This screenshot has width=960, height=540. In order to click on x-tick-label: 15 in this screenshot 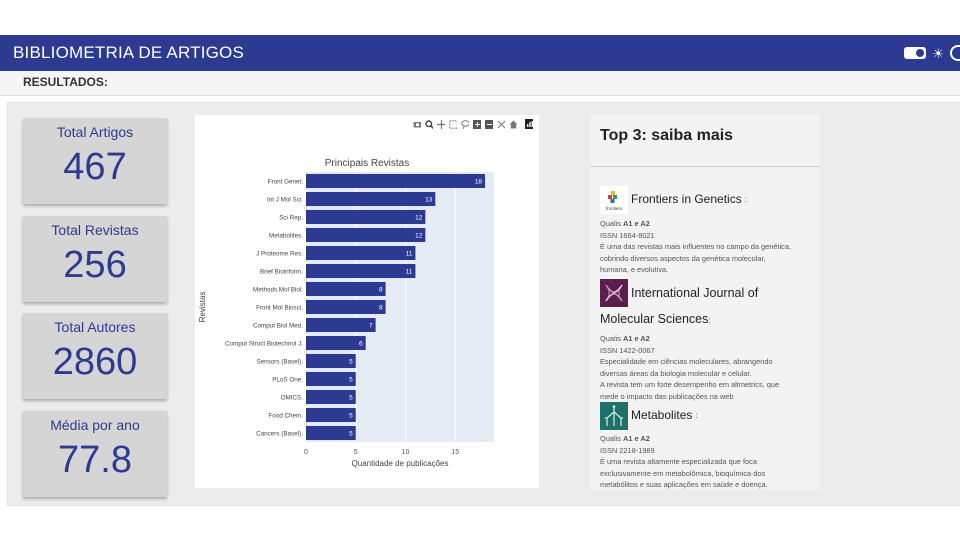, I will do `click(455, 452)`.